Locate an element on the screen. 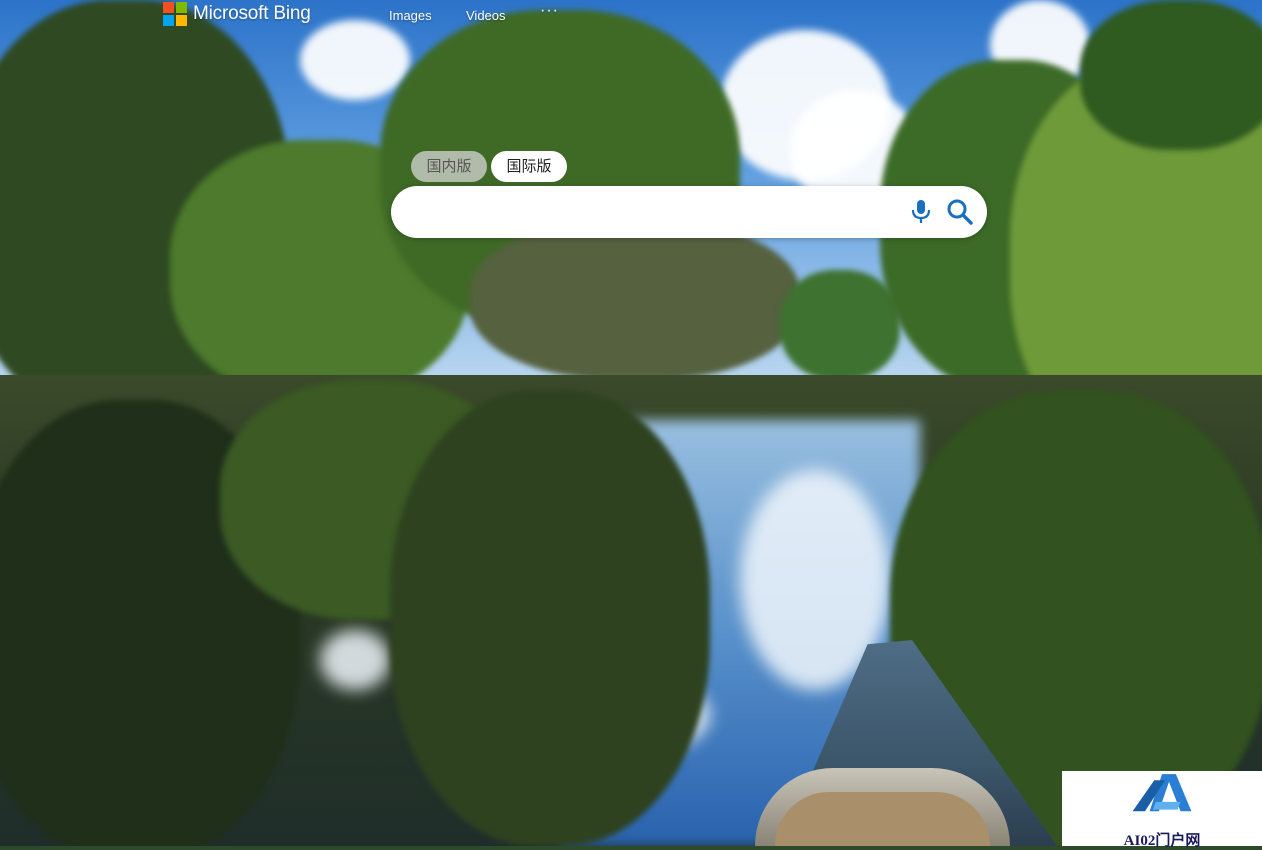 Image resolution: width=1262 pixels, height=850 pixels. logo-square-blue is located at coordinates (168, 20).